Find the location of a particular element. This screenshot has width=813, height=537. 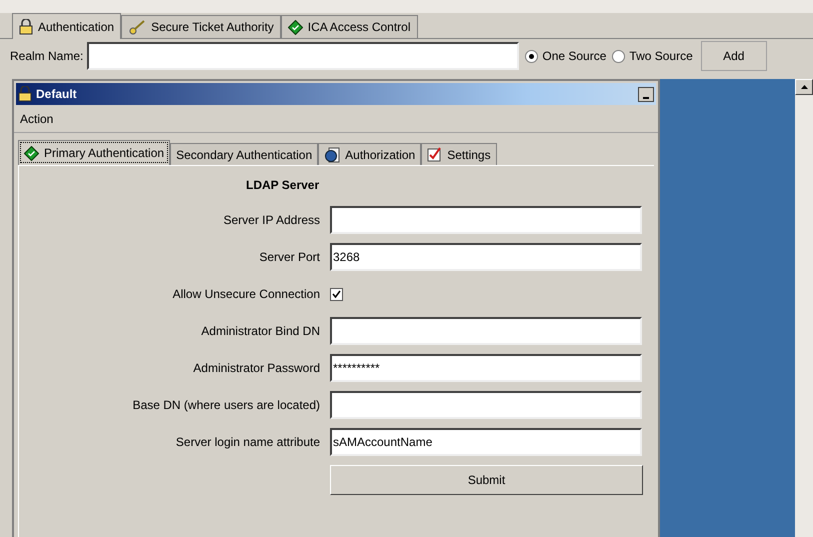

field-label: Server IP Address is located at coordinates (271, 220).